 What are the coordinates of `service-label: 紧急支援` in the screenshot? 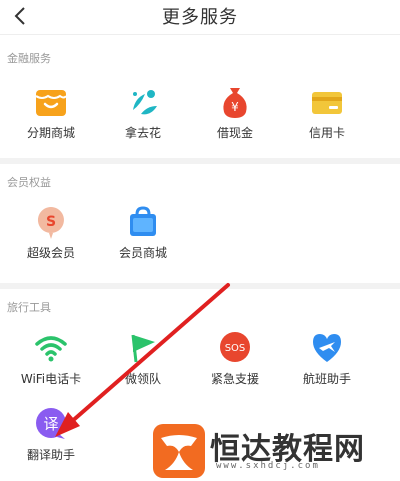 It's located at (234, 379).